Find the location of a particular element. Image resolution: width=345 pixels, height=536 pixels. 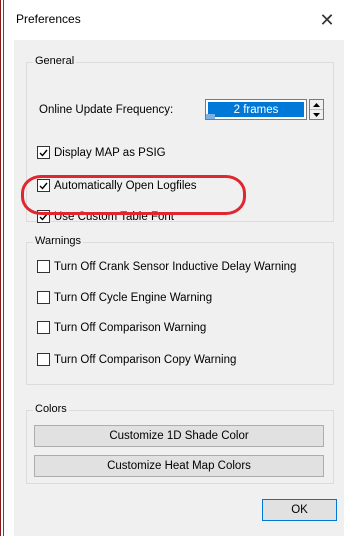

warning-comparison-checkbox is located at coordinates (43, 327).